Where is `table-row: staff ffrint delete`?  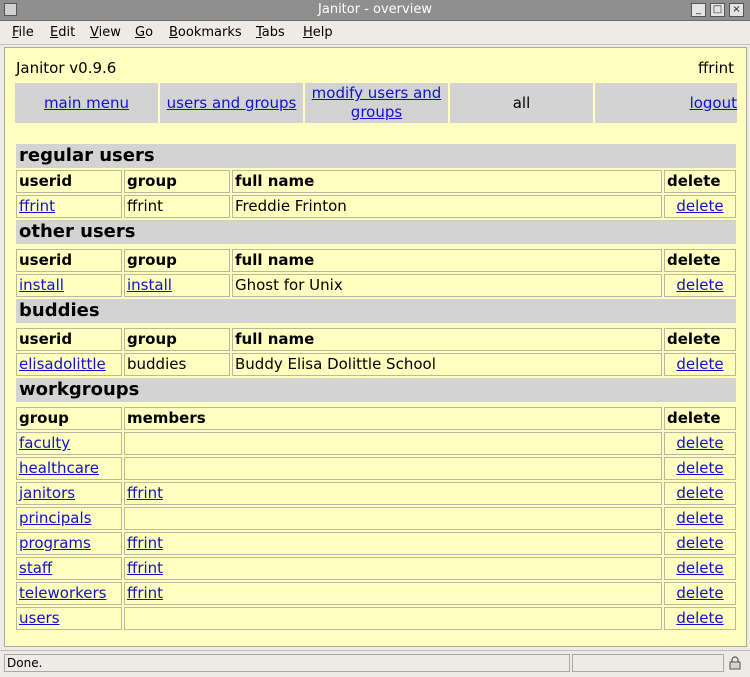 table-row: staff ffrint delete is located at coordinates (376, 568).